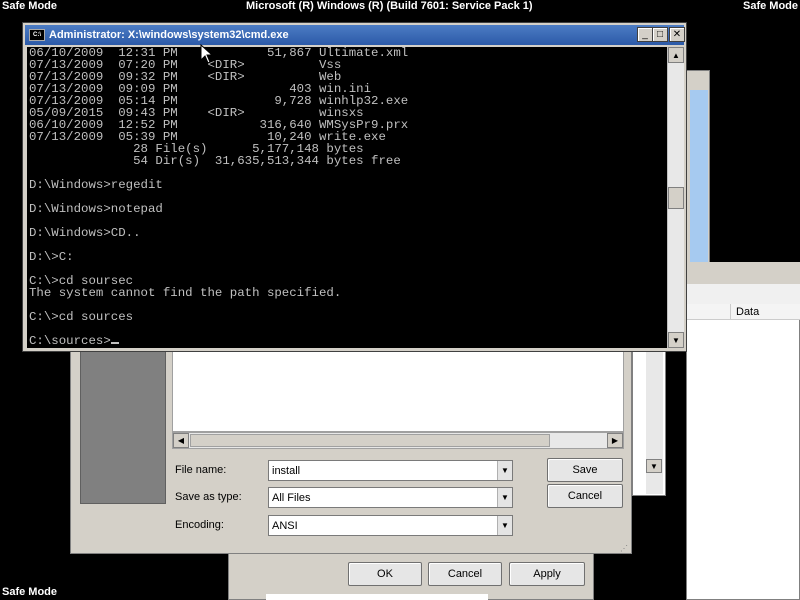 This screenshot has width=800, height=600. Describe the element at coordinates (547, 574) in the screenshot. I see `properties-apply-button: Apply` at that location.